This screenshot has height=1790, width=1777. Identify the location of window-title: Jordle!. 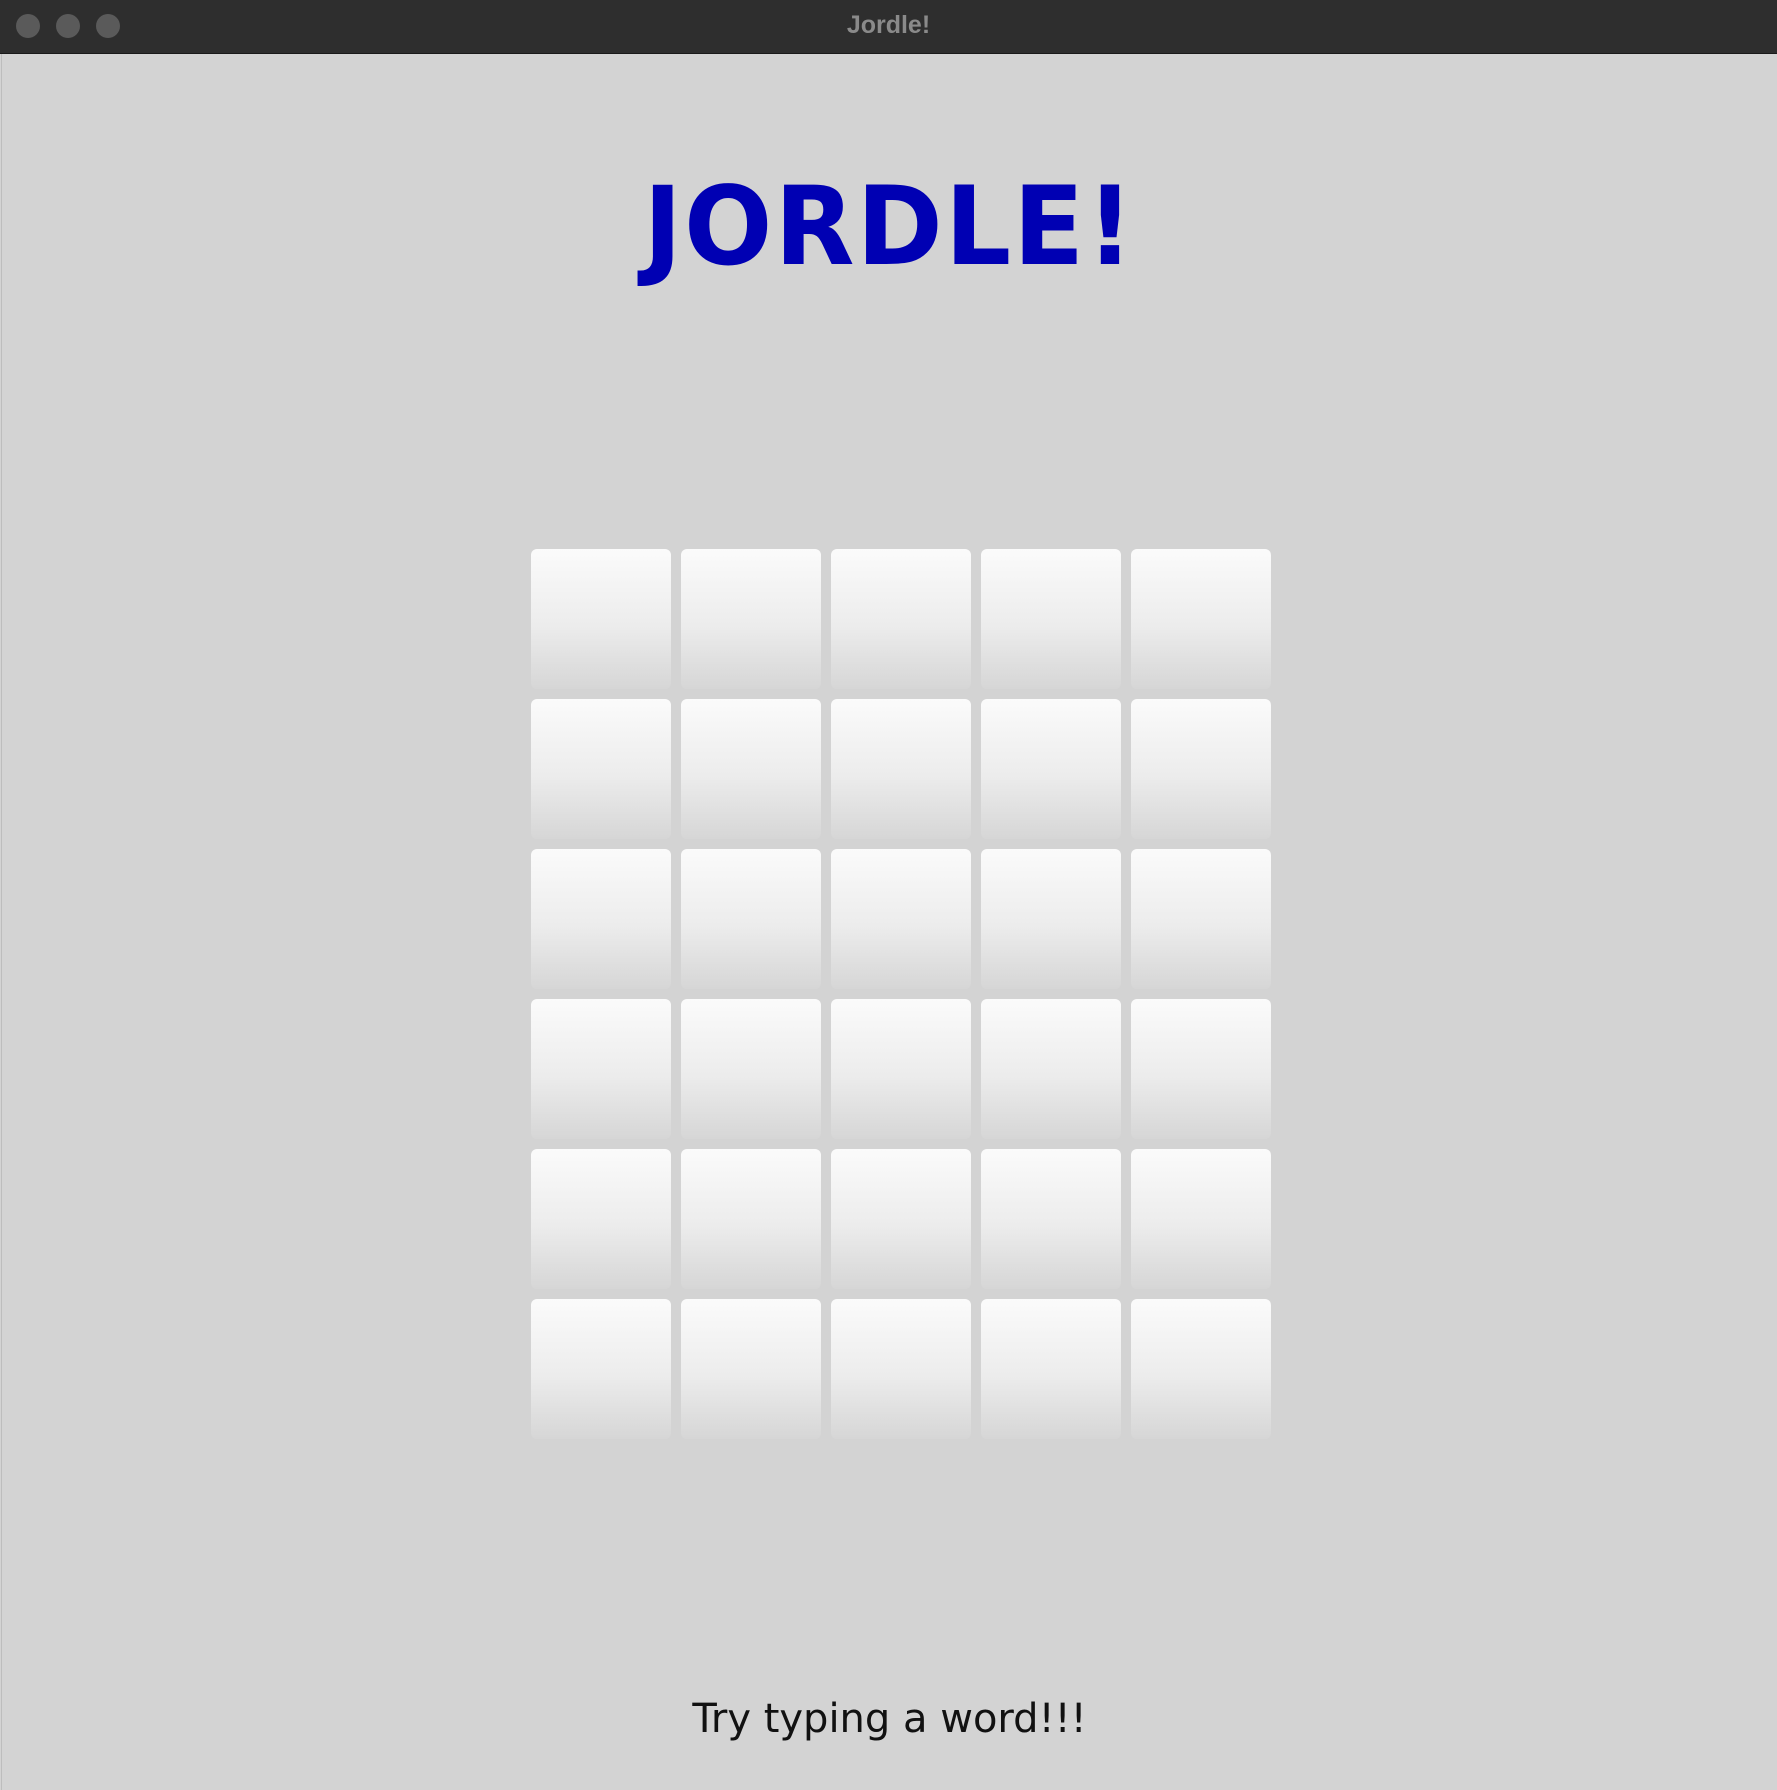
(888, 25).